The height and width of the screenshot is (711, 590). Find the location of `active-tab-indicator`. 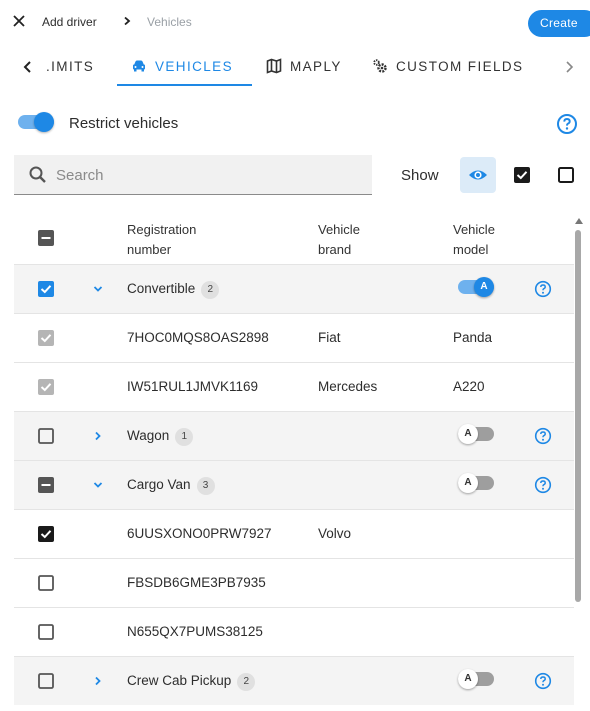

active-tab-indicator is located at coordinates (184, 85).